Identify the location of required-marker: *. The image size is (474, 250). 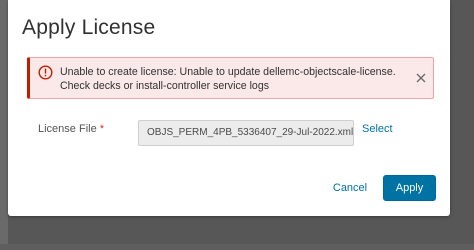
(102, 129).